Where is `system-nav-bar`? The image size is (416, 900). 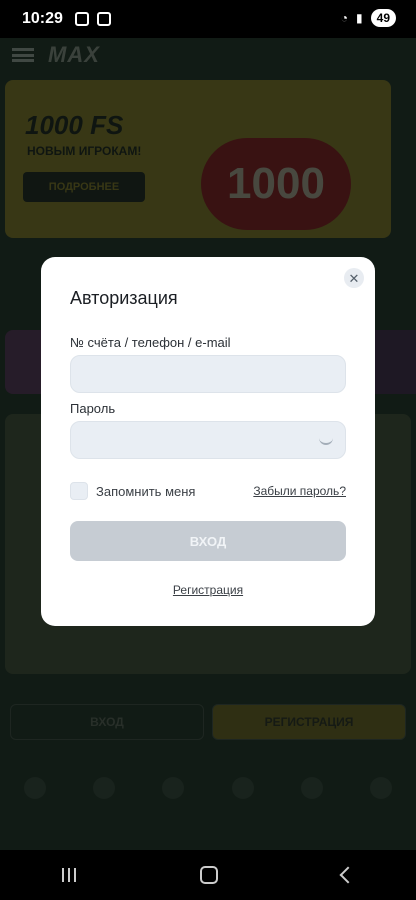
system-nav-bar is located at coordinates (208, 875).